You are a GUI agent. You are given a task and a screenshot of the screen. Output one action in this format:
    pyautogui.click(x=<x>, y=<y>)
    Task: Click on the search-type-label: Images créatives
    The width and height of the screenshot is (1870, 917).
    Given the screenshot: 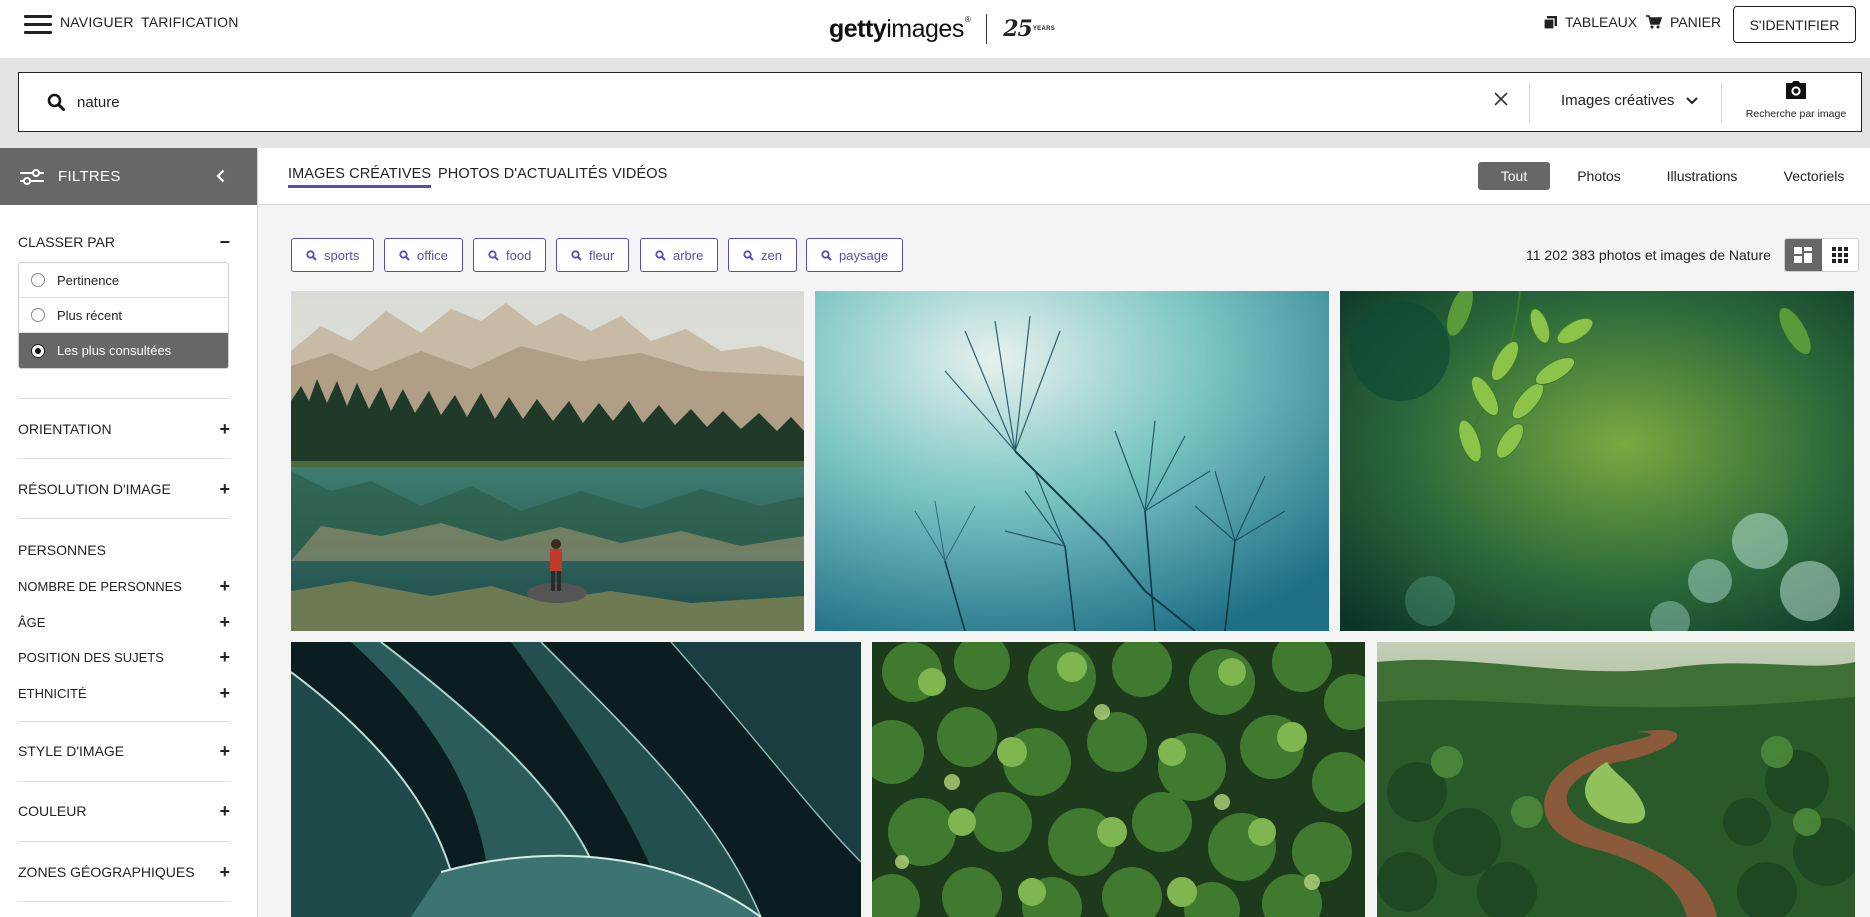 What is the action you would take?
    pyautogui.click(x=1618, y=100)
    